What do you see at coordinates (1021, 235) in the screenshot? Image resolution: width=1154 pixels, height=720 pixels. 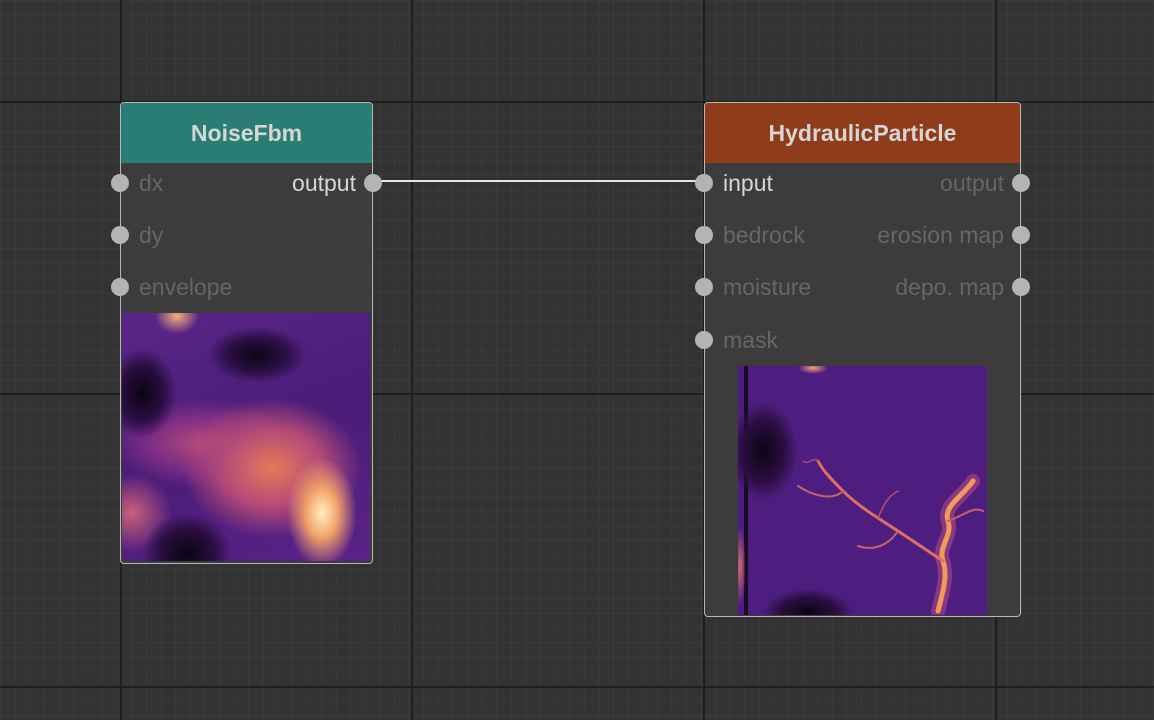 I see `output-port-erosion-map` at bounding box center [1021, 235].